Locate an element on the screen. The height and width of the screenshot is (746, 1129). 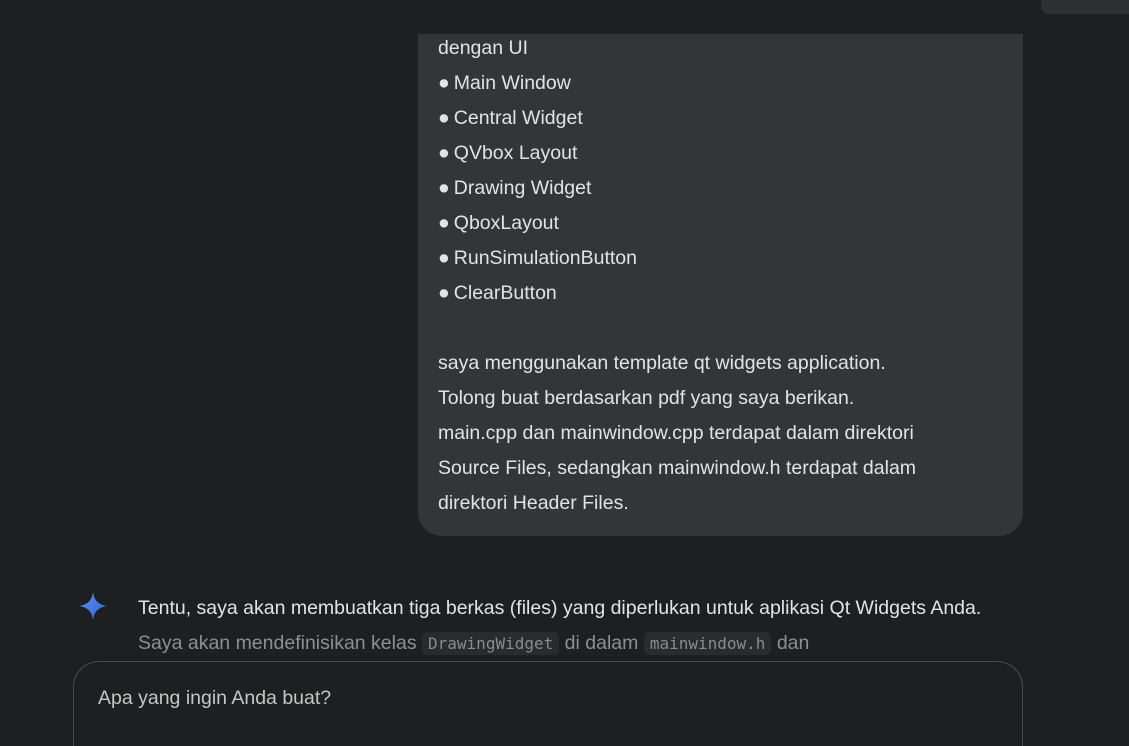
gemini-sparkle-icon is located at coordinates (93, 606).